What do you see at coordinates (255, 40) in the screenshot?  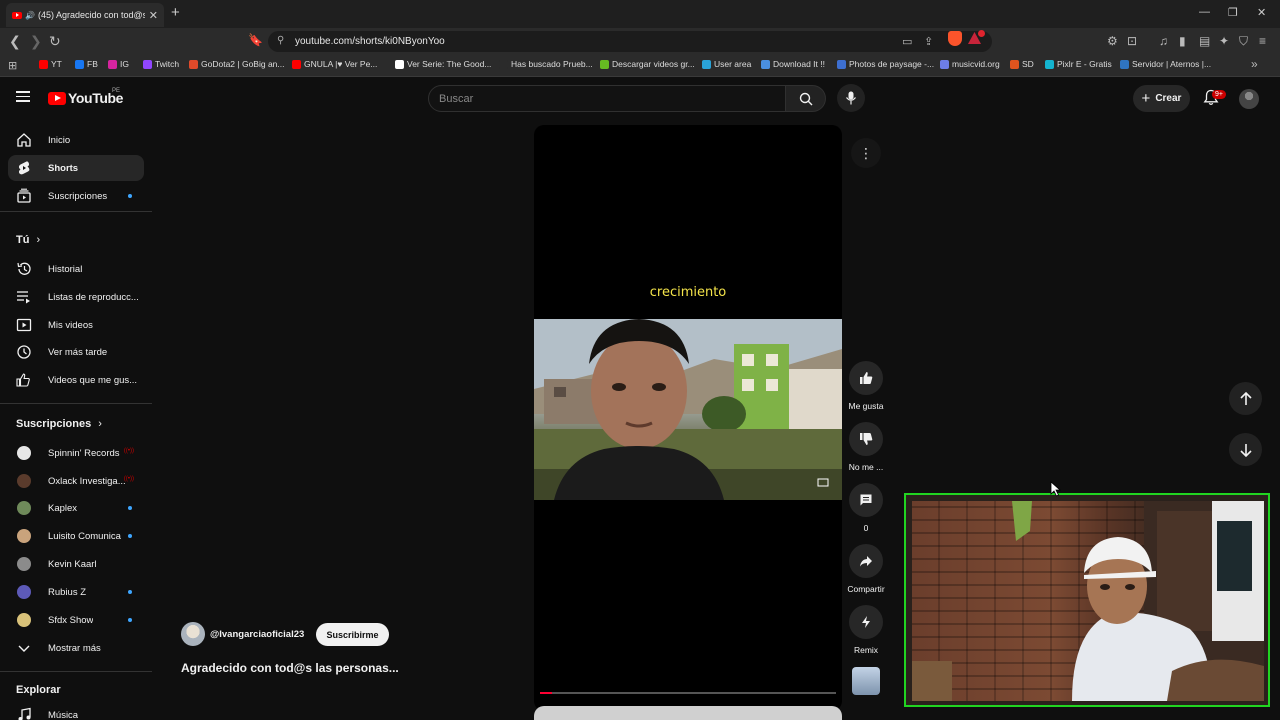 I see `bookmark-star-icon: 🔖` at bounding box center [255, 40].